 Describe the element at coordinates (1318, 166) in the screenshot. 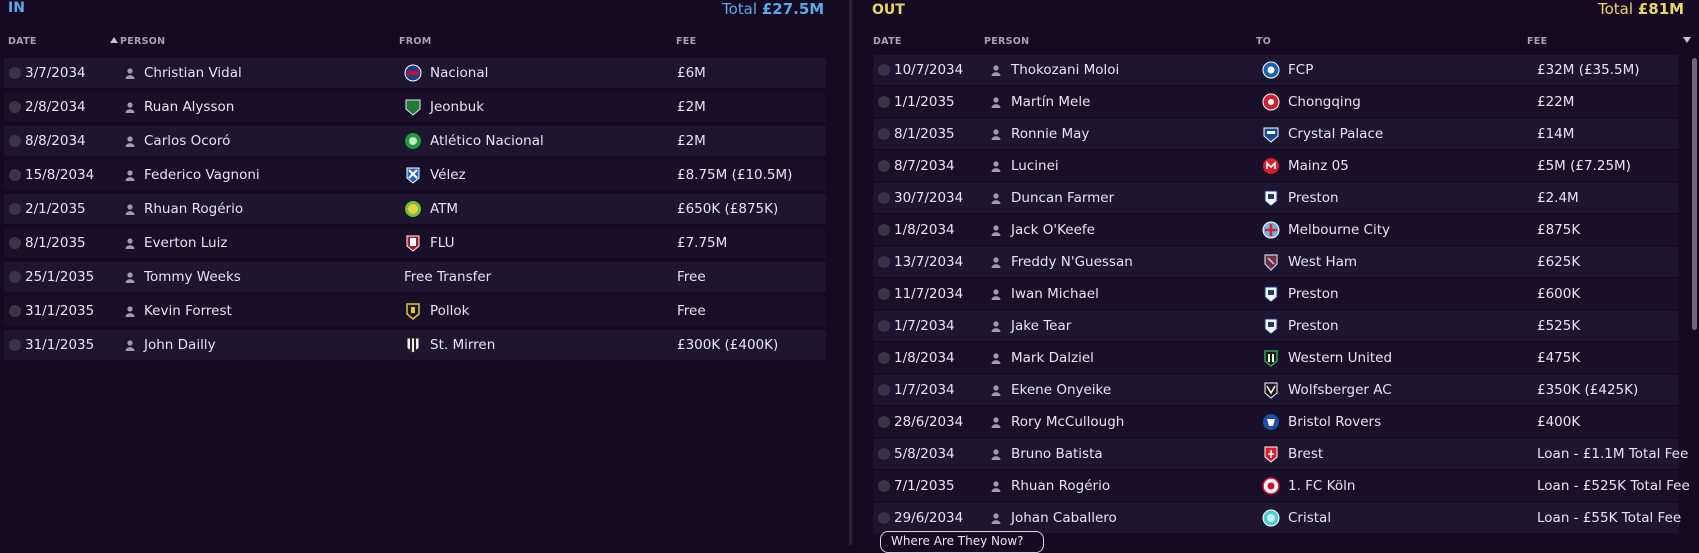

I see `row-club-name: Mainz 05` at that location.